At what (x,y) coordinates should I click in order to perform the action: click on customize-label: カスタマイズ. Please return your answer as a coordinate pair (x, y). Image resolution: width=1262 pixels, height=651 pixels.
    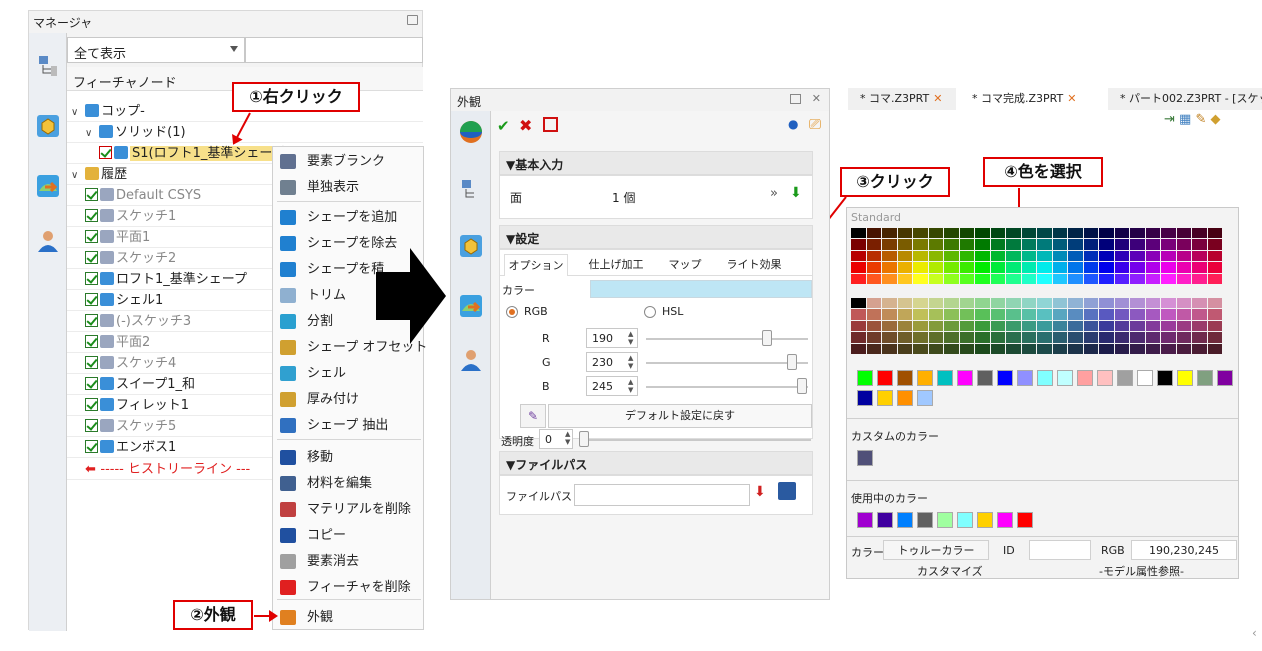
    Looking at the image, I should click on (950, 571).